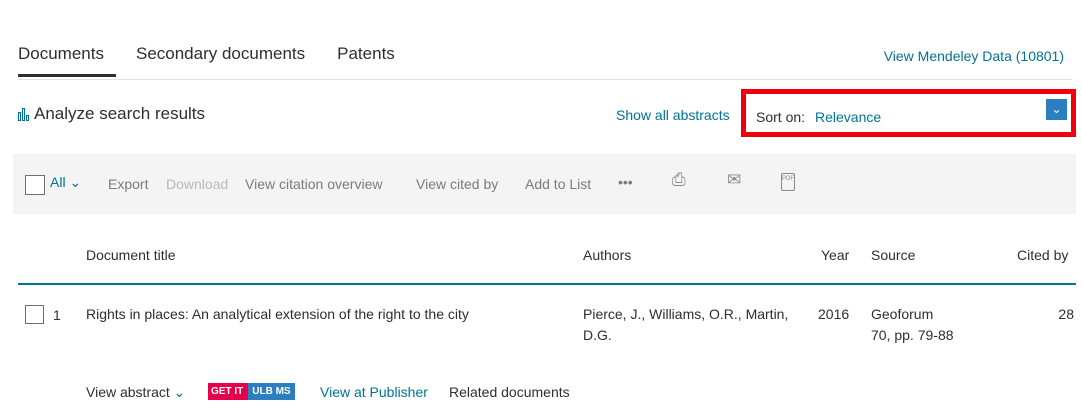 Image resolution: width=1082 pixels, height=417 pixels. What do you see at coordinates (734, 180) in the screenshot?
I see `email-icon: ✉` at bounding box center [734, 180].